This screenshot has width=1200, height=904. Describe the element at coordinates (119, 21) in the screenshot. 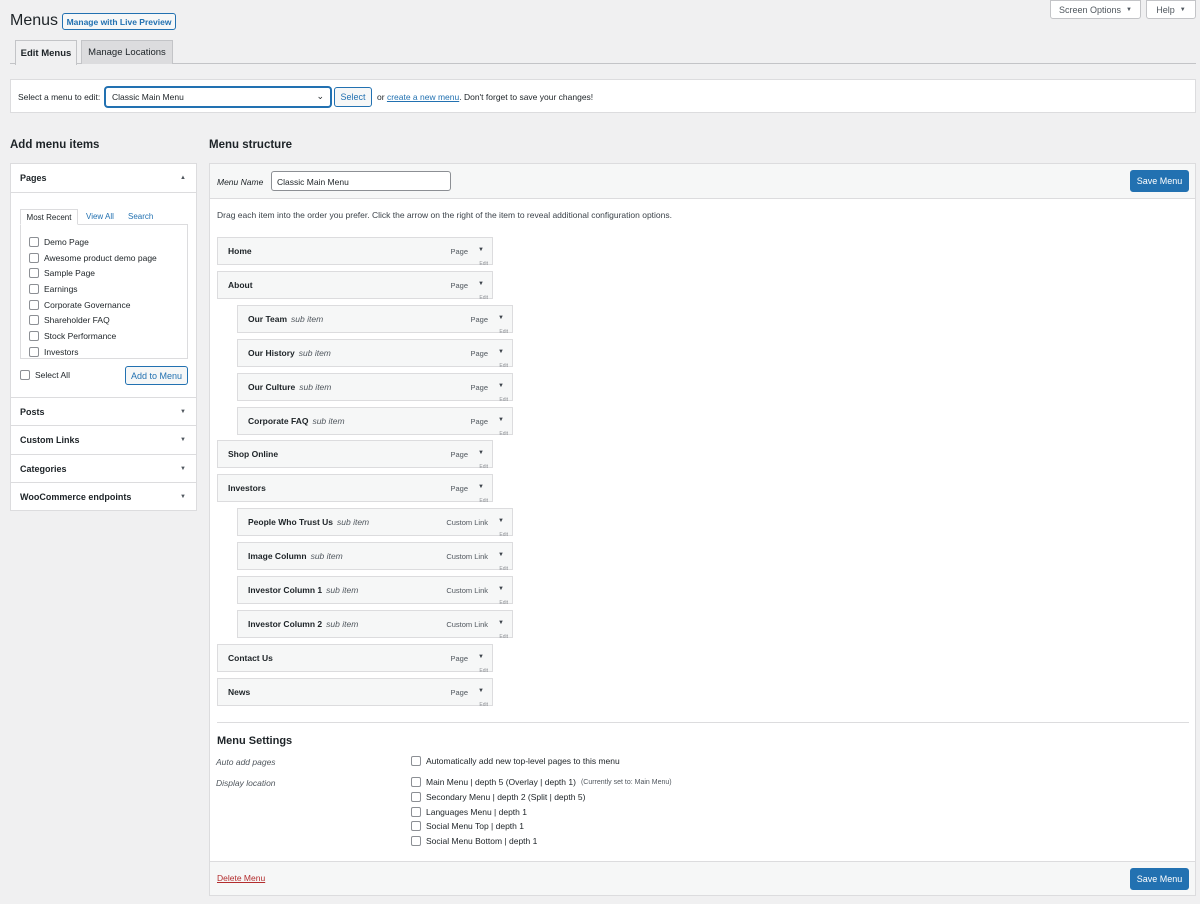

I see `live-preview-button: Manage with Live Preview` at that location.